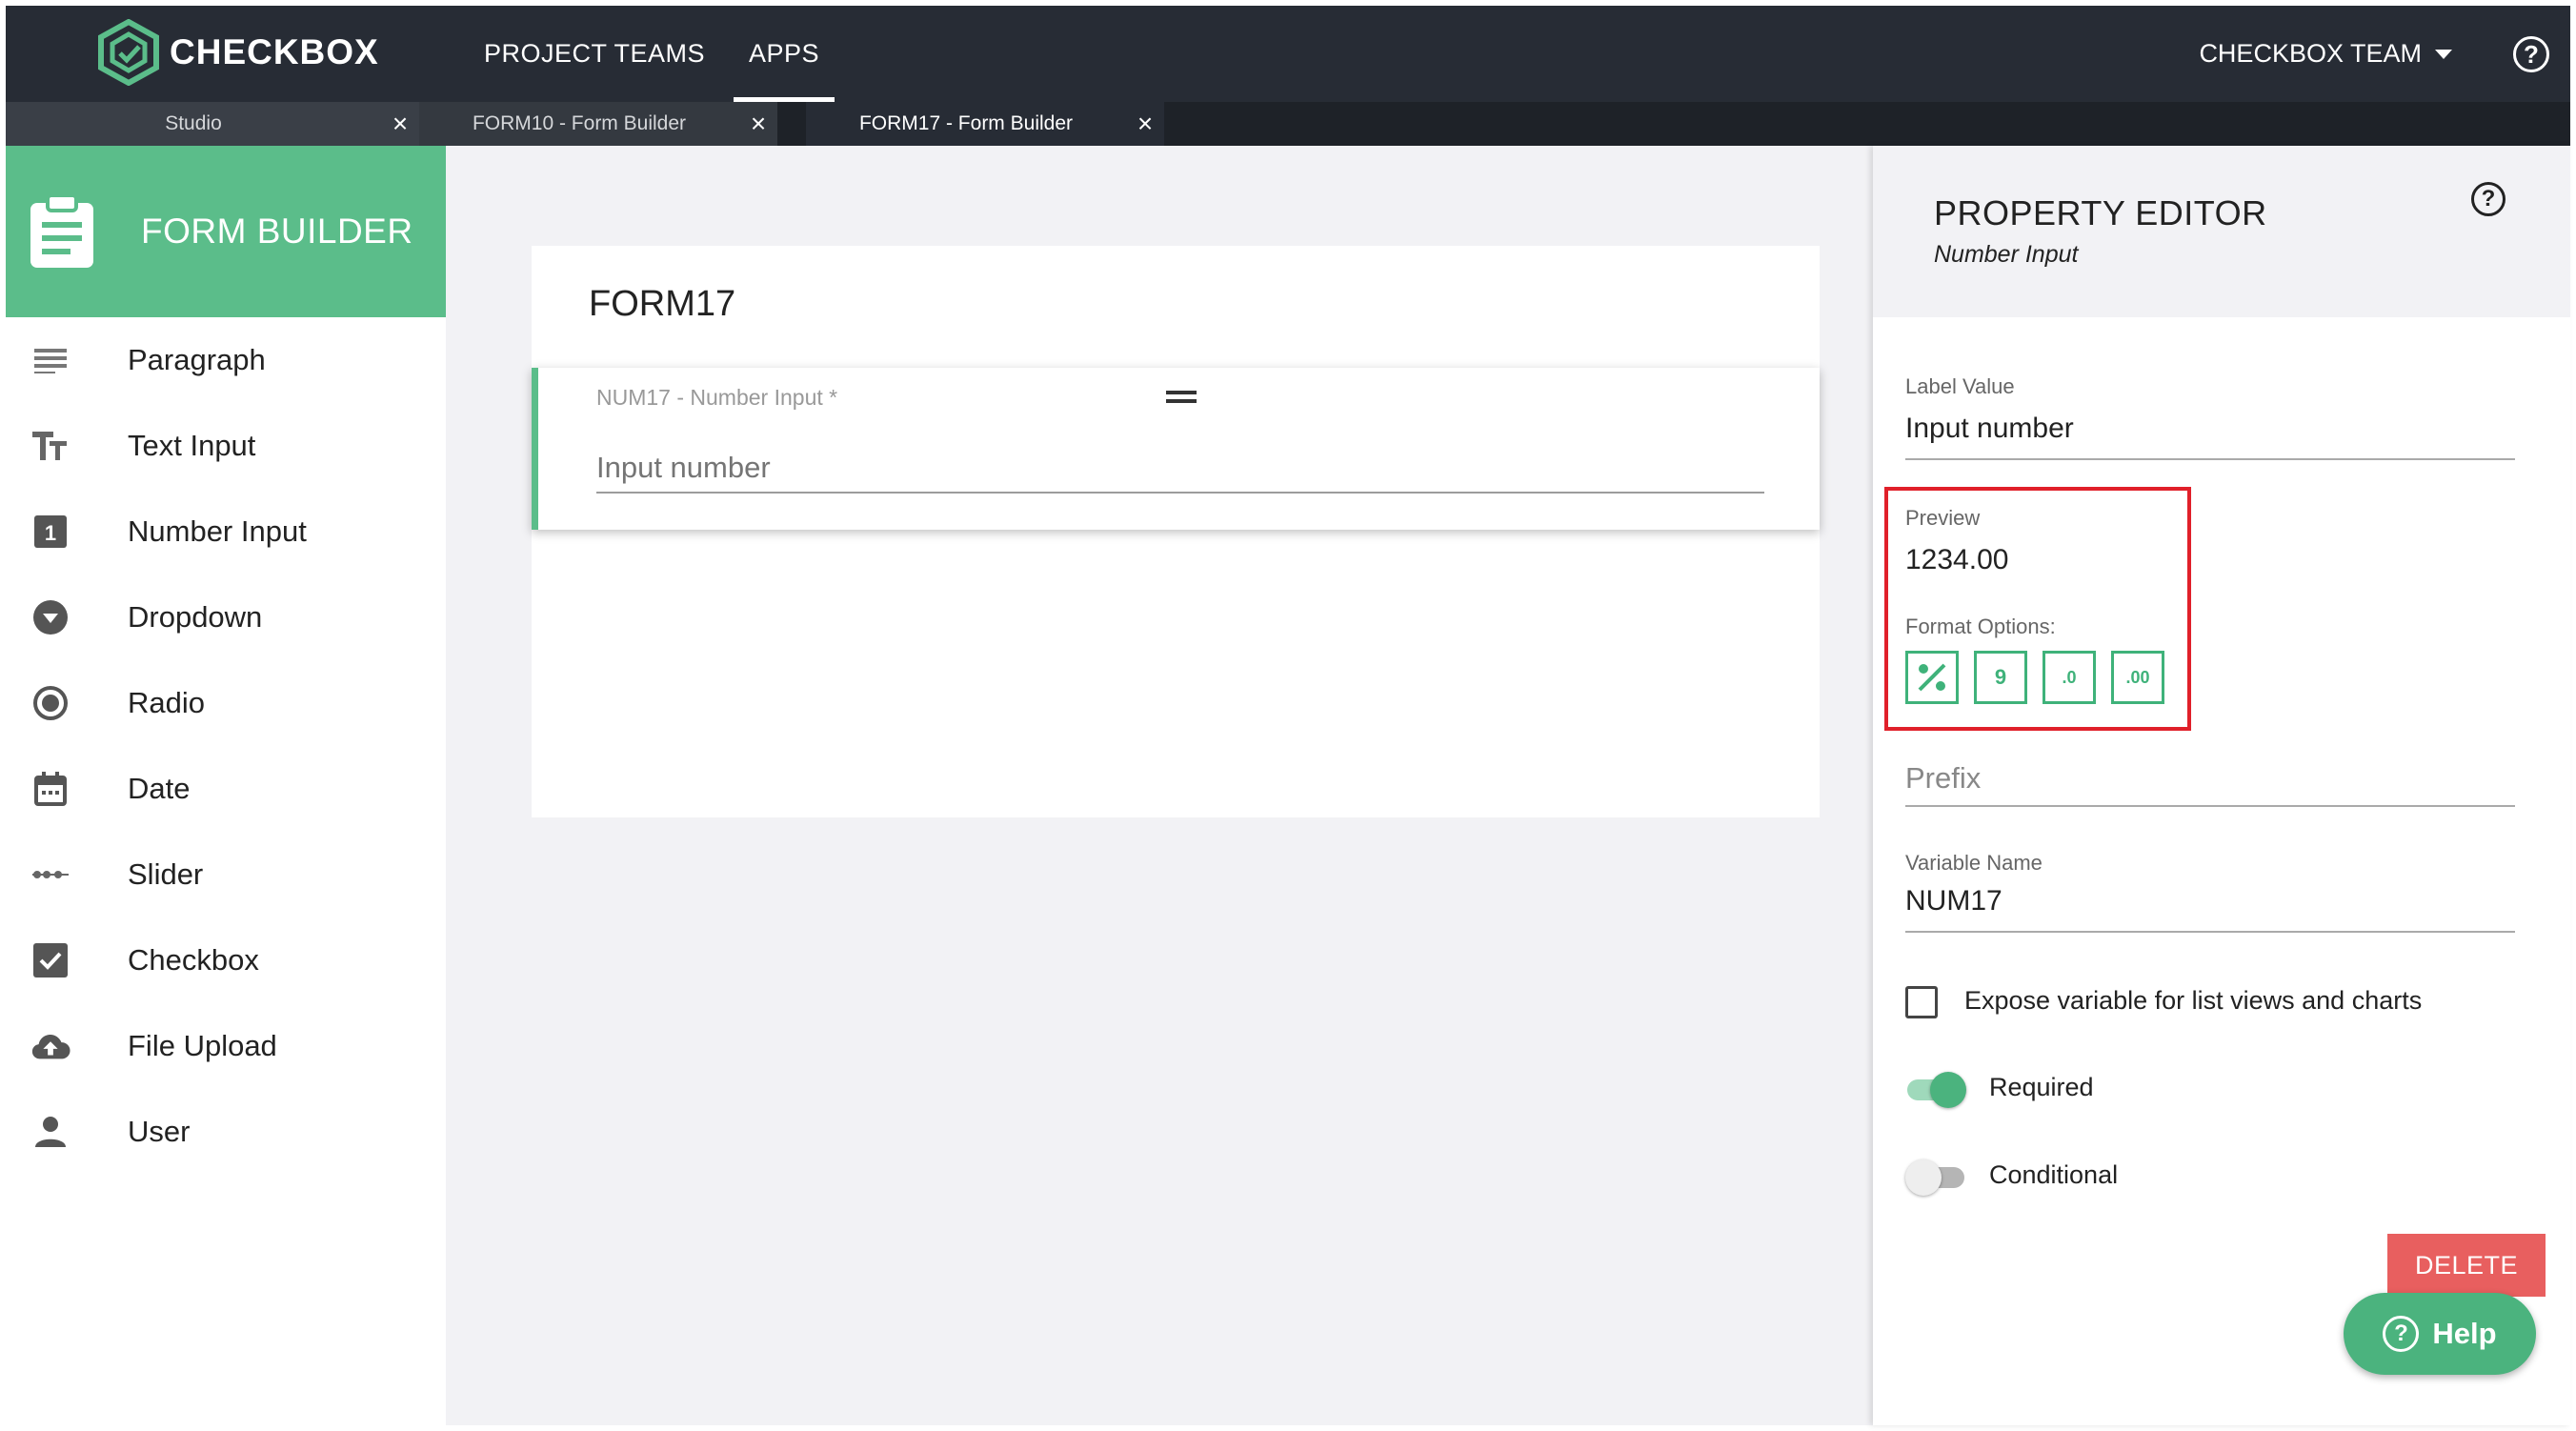  What do you see at coordinates (50, 617) in the screenshot?
I see `dropdown-icon` at bounding box center [50, 617].